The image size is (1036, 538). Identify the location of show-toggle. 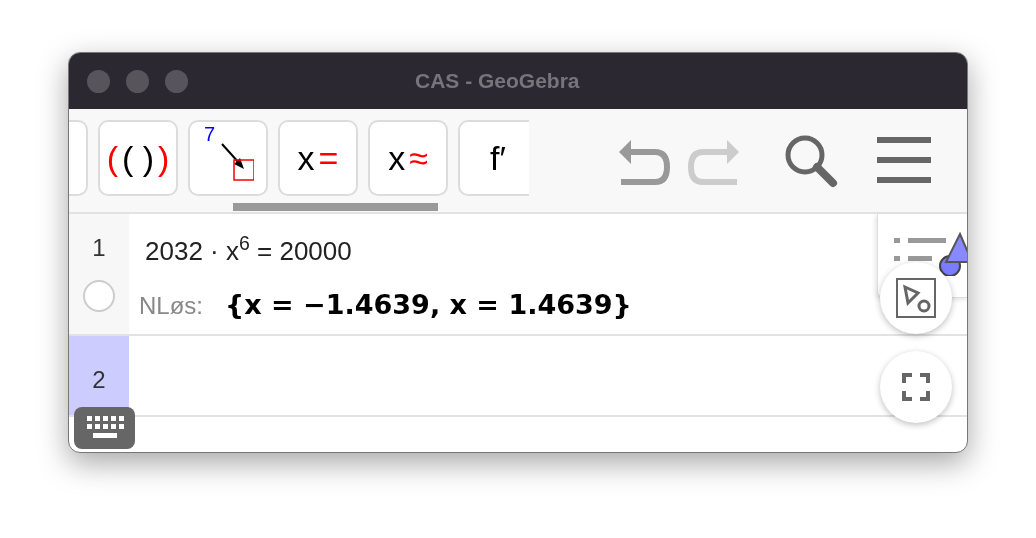
(99, 296).